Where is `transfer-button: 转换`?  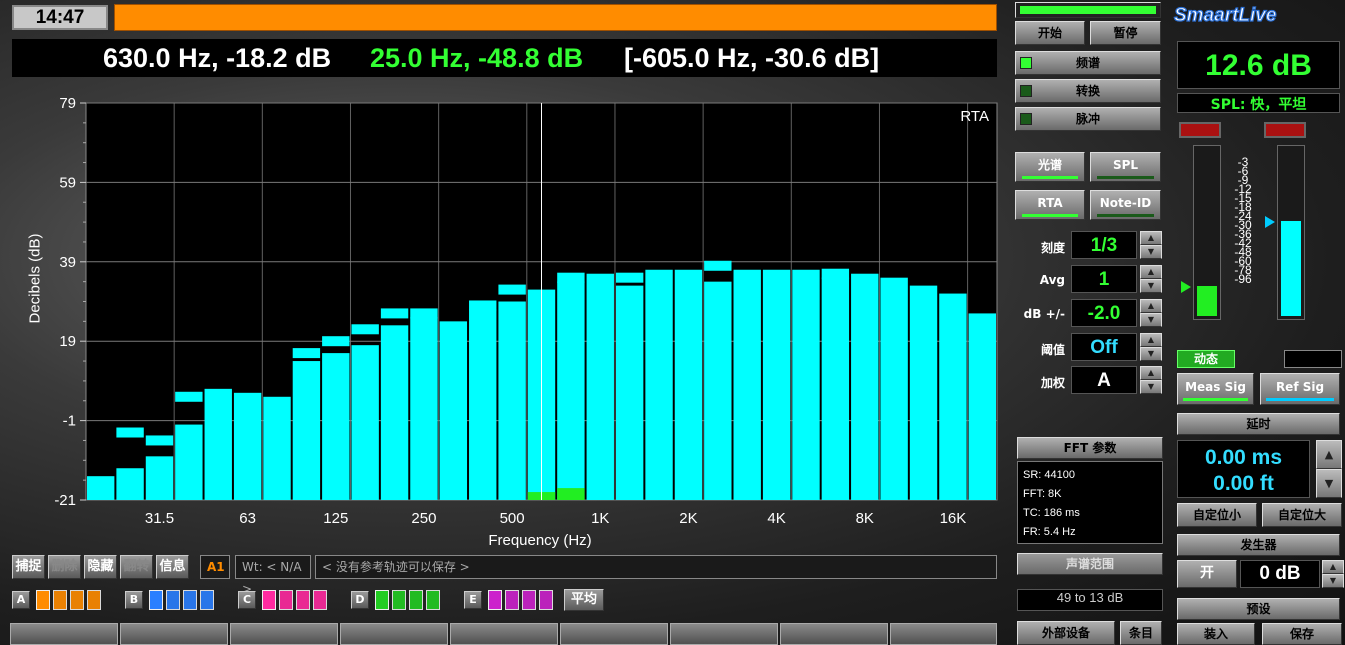 transfer-button: 转换 is located at coordinates (1088, 91).